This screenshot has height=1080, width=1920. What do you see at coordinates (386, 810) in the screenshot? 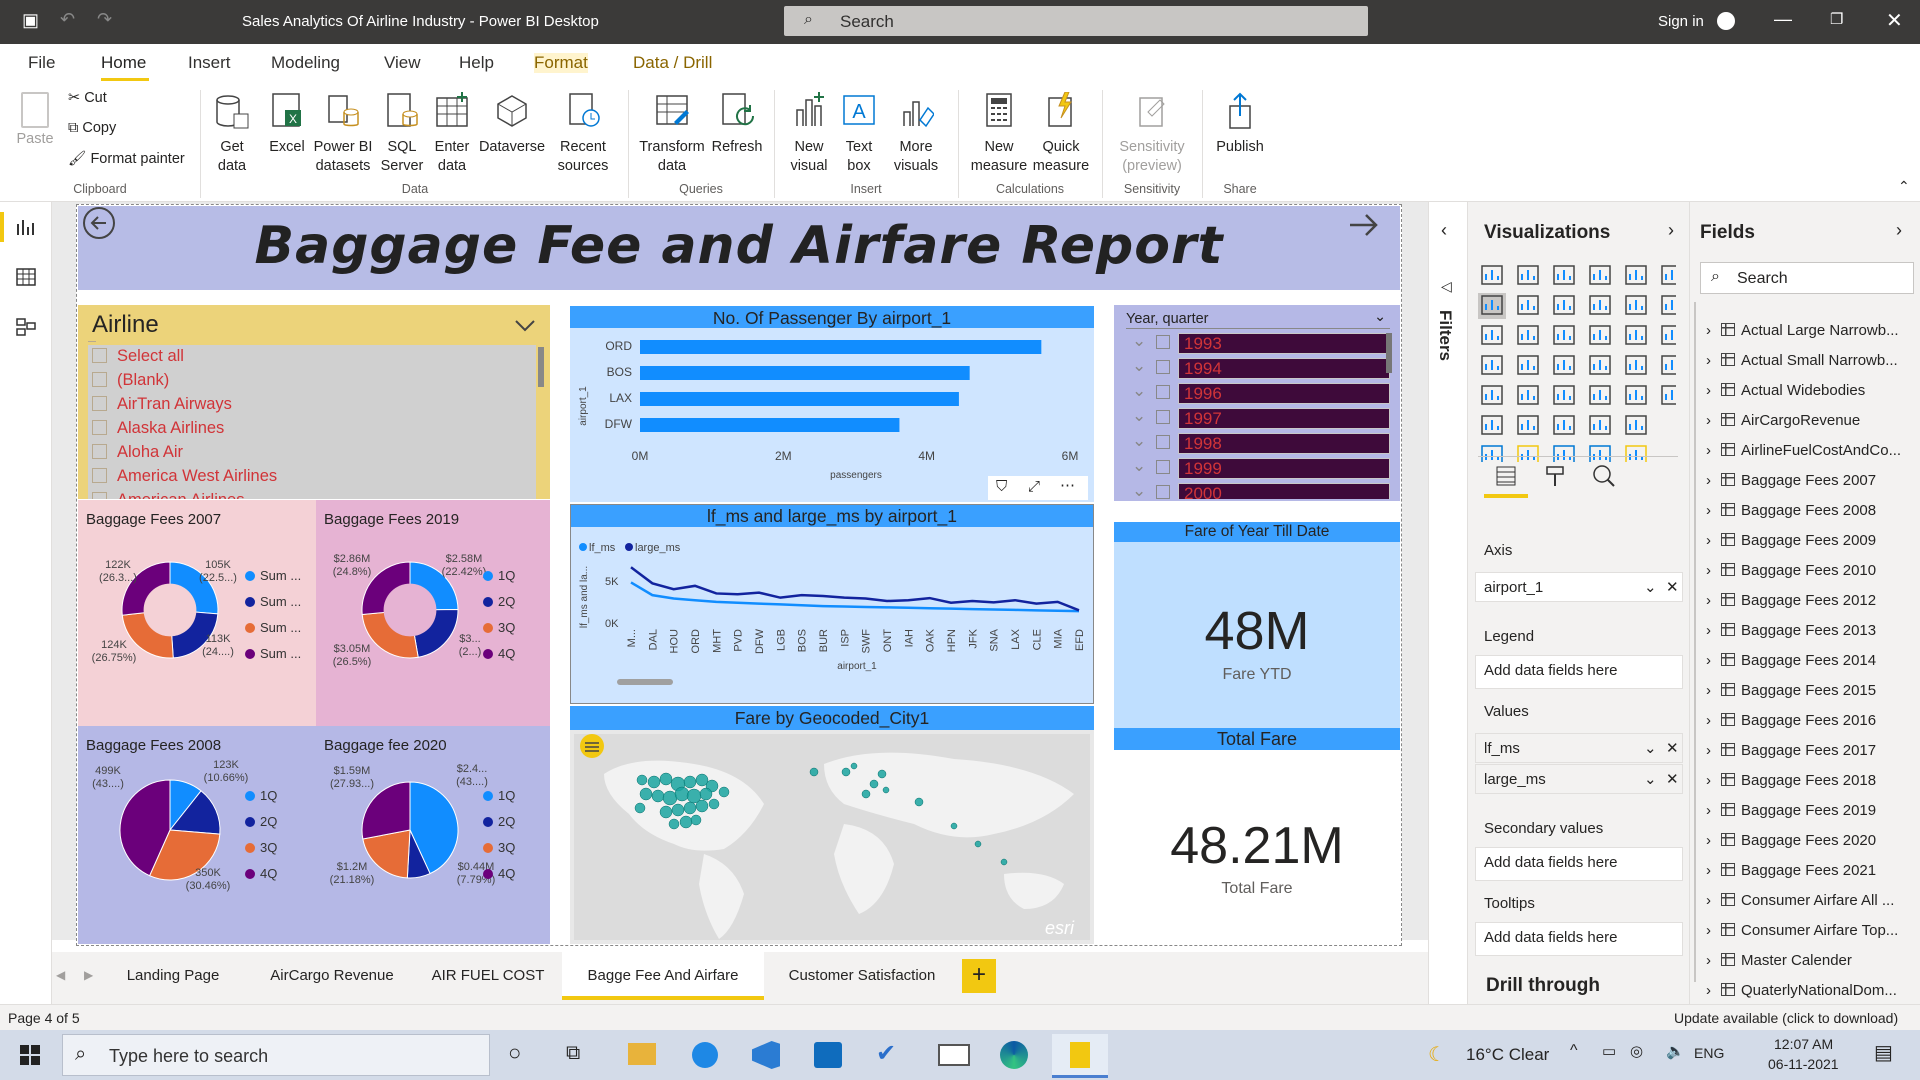
I see `pie-slice` at bounding box center [386, 810].